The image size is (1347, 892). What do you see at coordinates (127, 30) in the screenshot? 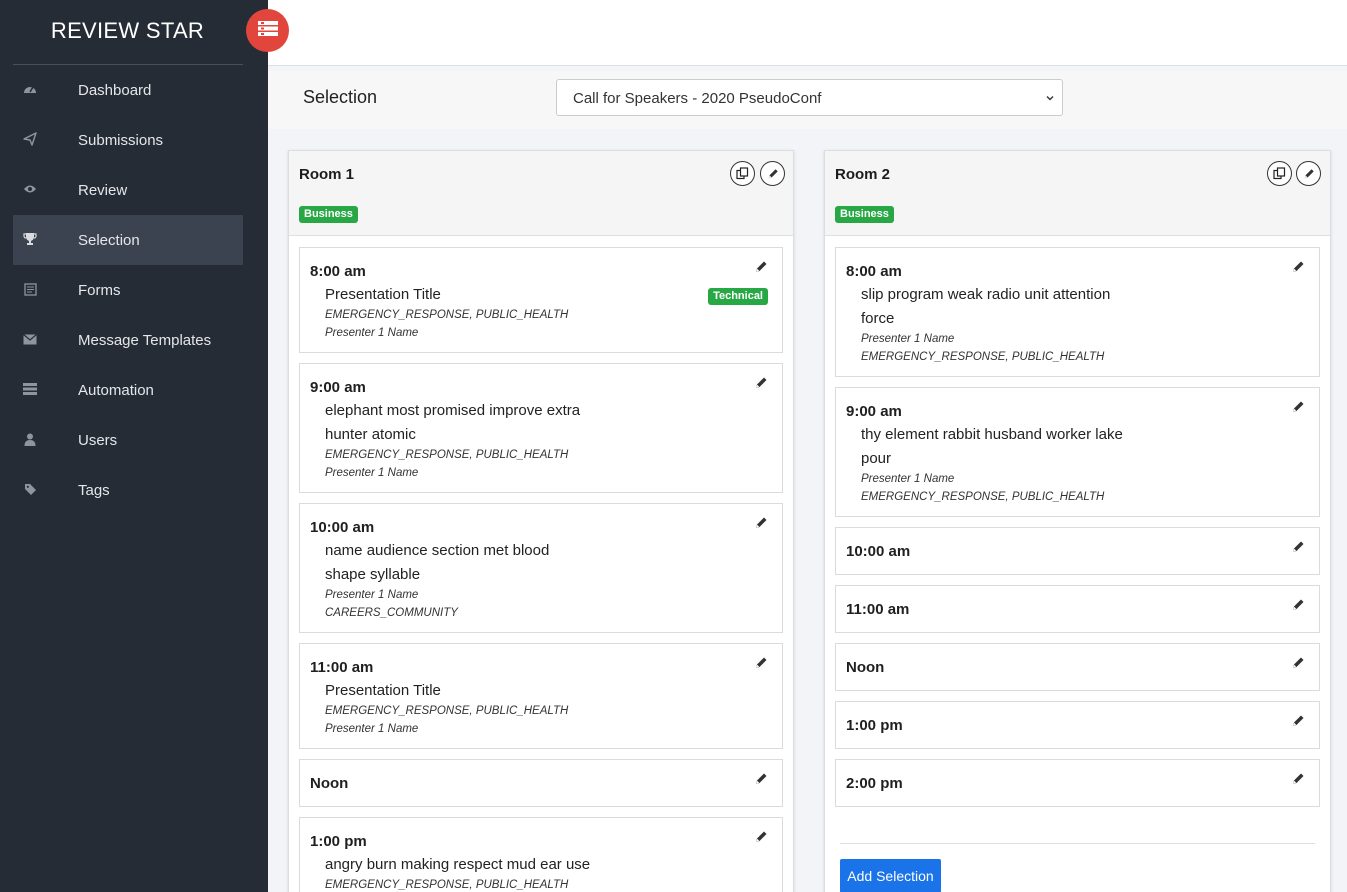
I see `brand-title: REVIEW STAR` at bounding box center [127, 30].